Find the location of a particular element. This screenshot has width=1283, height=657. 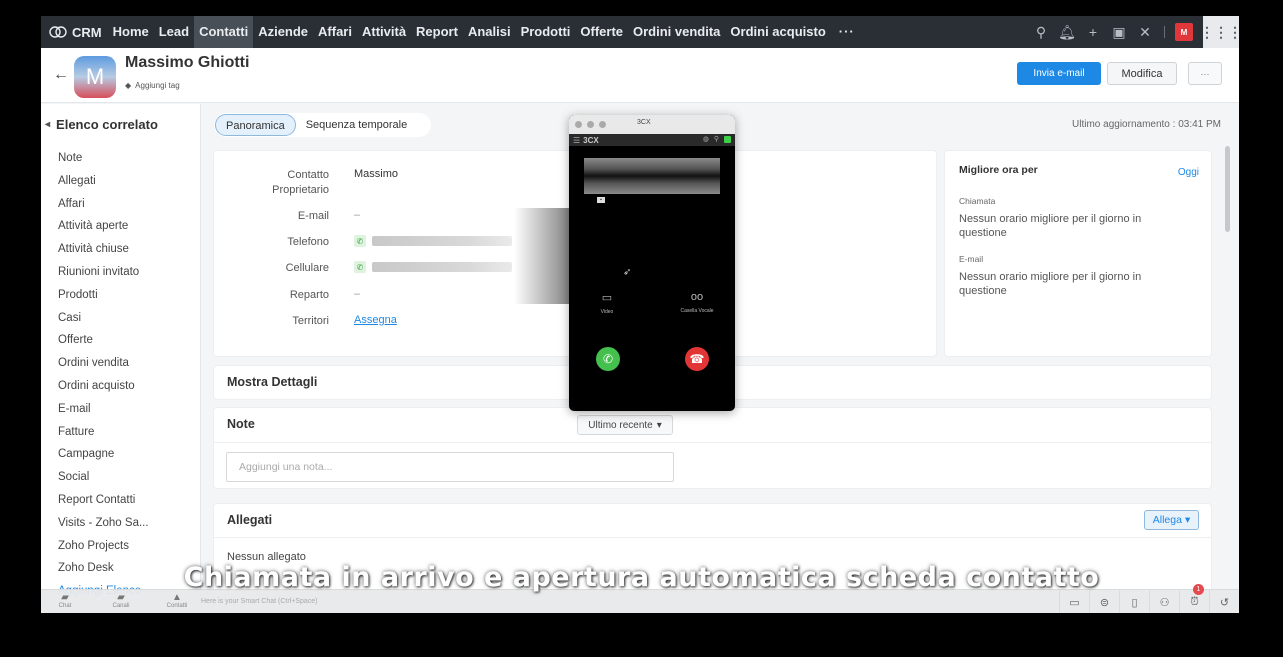

edit-button: Modifica is located at coordinates (1142, 73).